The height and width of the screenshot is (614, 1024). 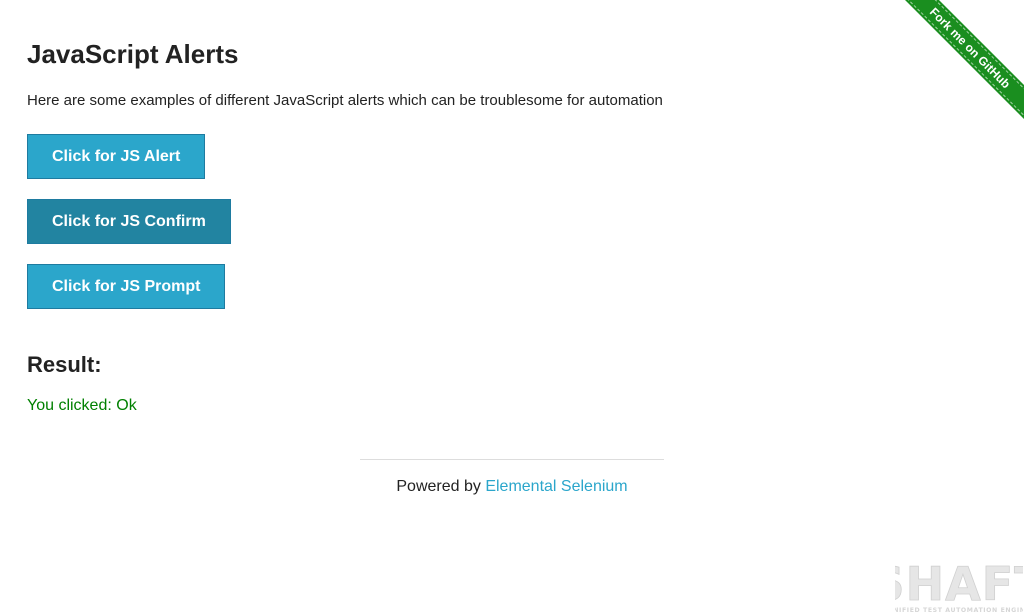 I want to click on fork-me-on-github-ribbon: Fork me on GitHub, so click(x=958, y=63).